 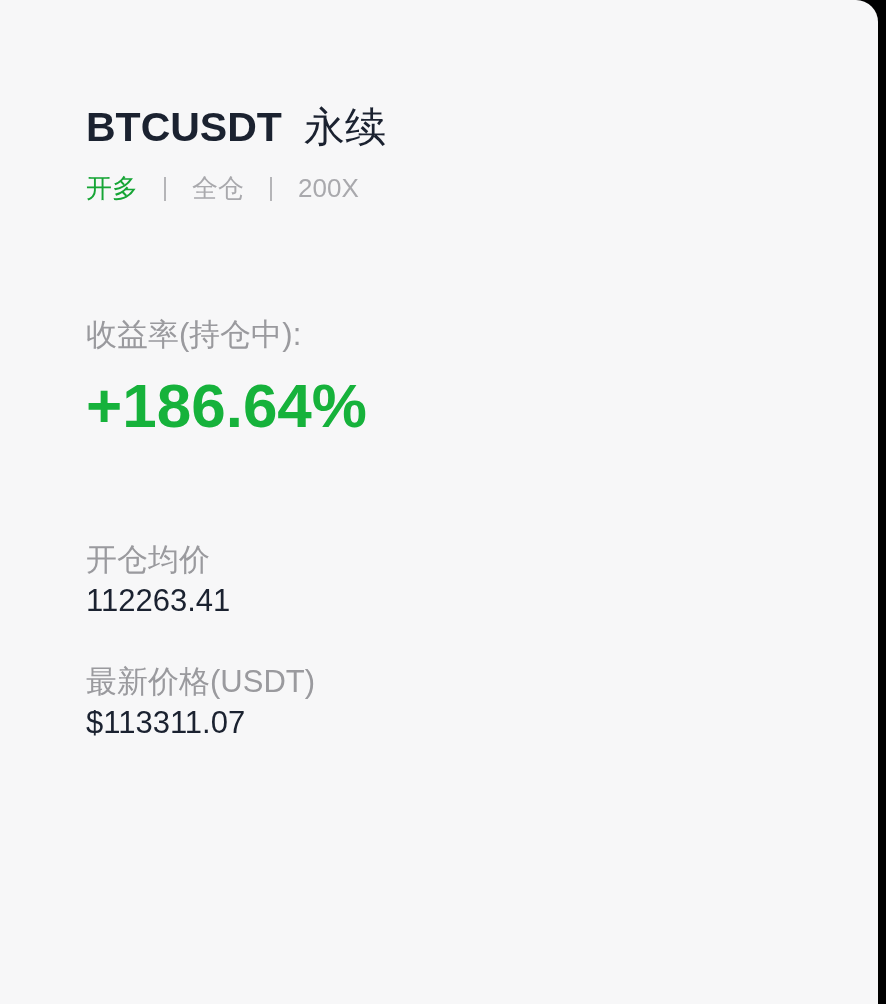 What do you see at coordinates (112, 188) in the screenshot?
I see `position-tag: 开多` at bounding box center [112, 188].